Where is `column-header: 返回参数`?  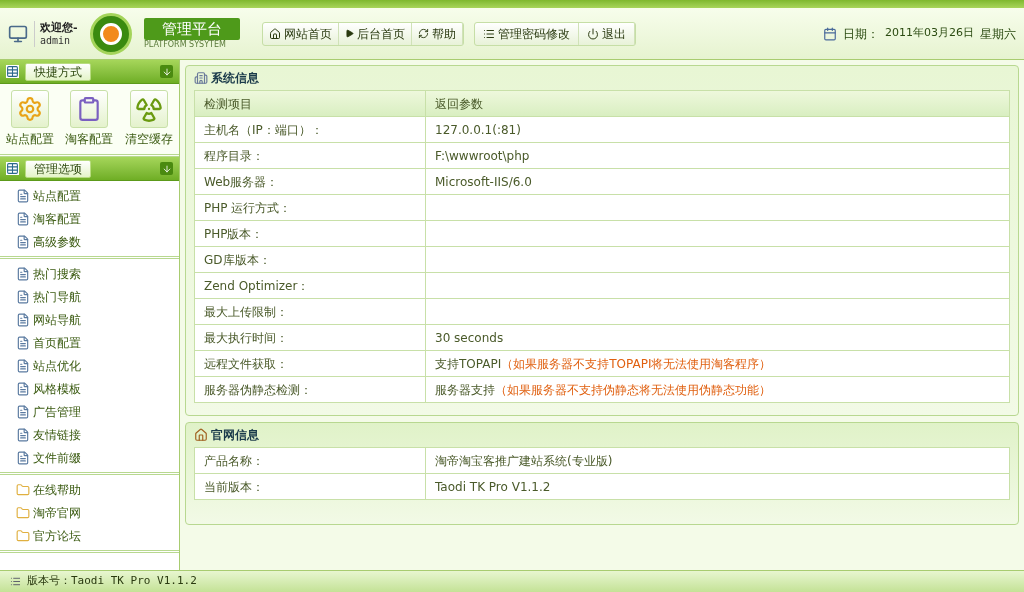 column-header: 返回参数 is located at coordinates (717, 103).